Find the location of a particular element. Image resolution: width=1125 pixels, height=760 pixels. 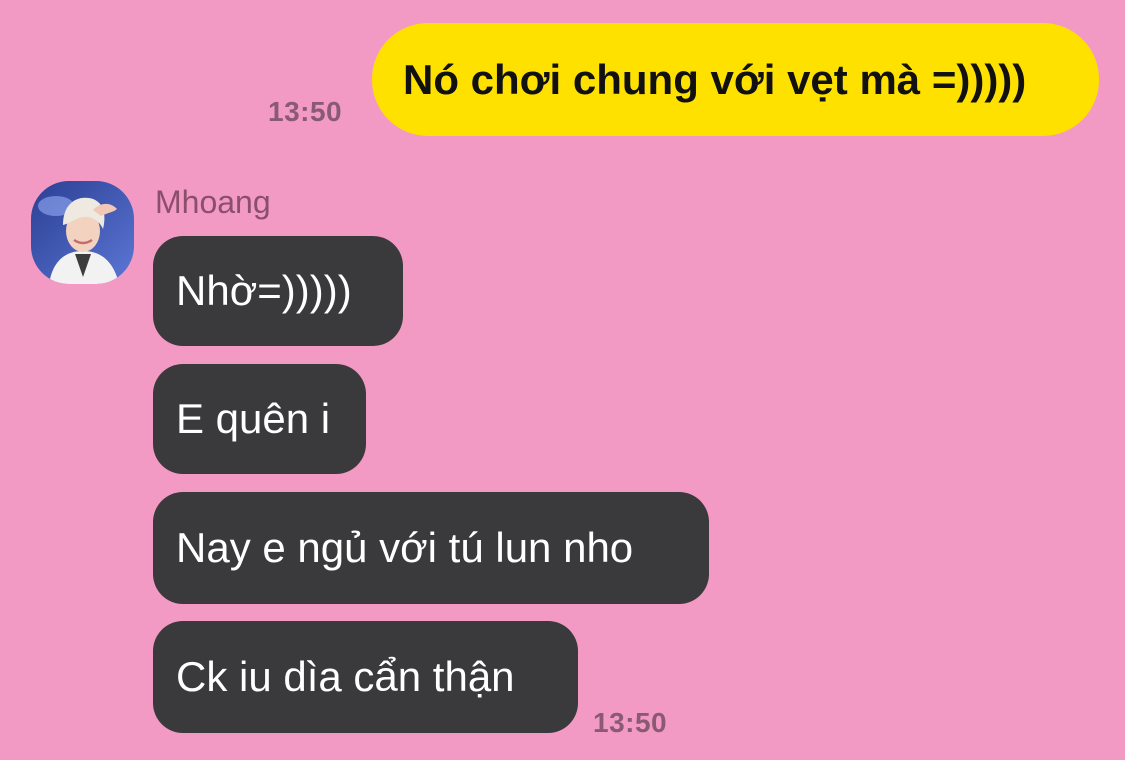

outgoing-timestamp: 13:50 is located at coordinates (305, 111).